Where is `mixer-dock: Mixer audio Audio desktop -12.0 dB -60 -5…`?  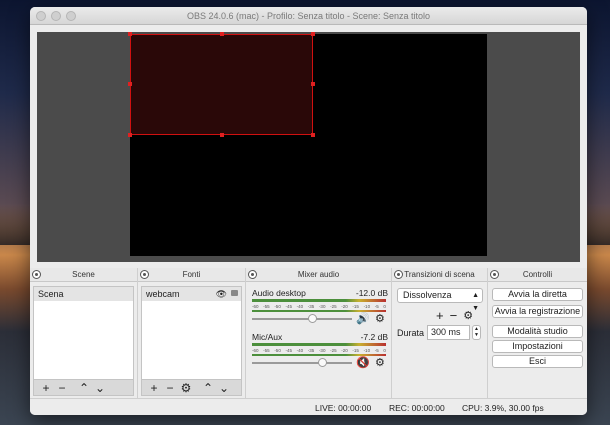
mixer-dock: Mixer audio Audio desktop -12.0 dB -60 -5… is located at coordinates (319, 333).